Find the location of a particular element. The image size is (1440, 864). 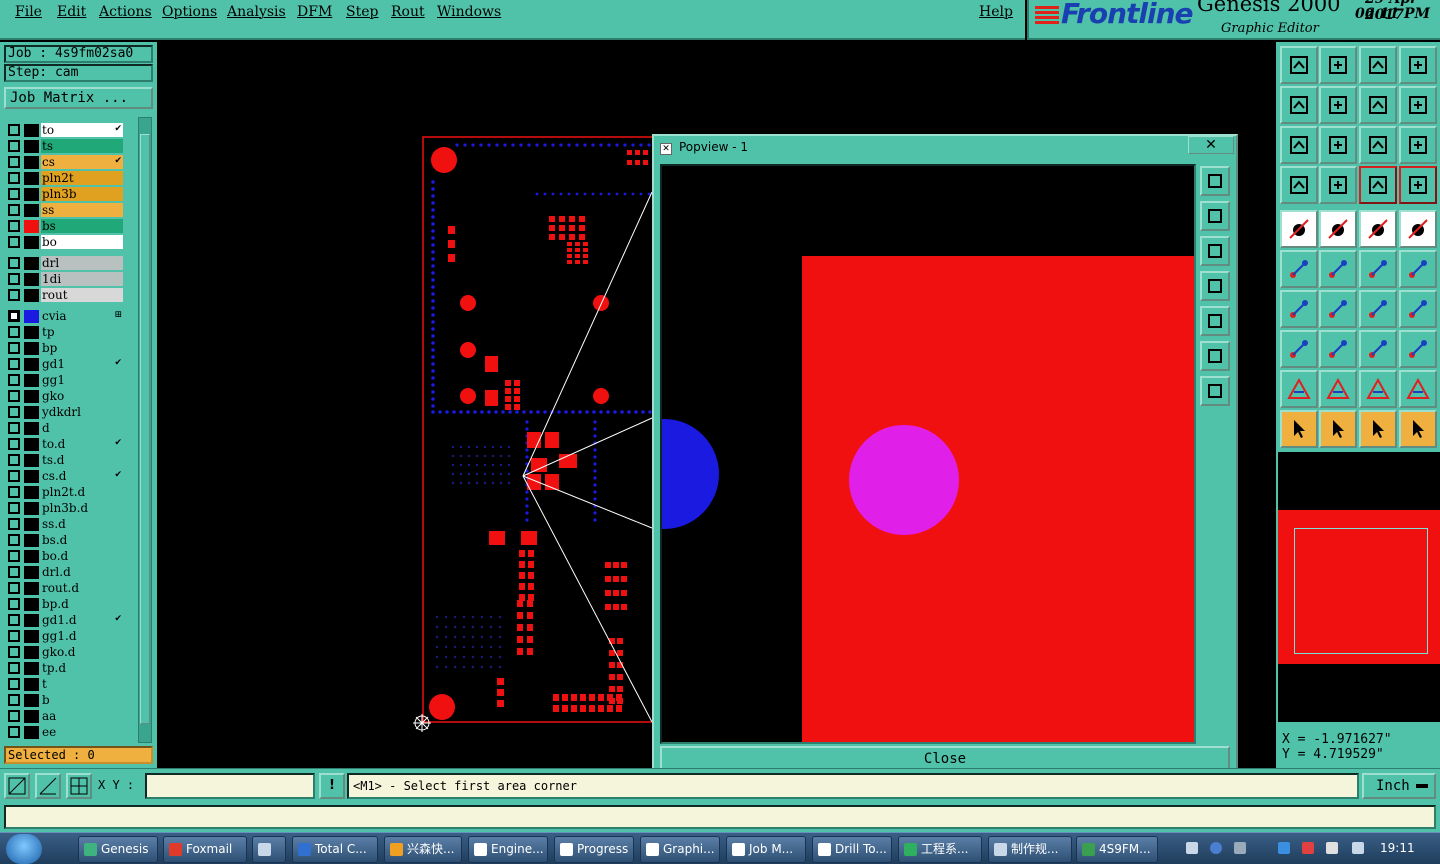

layer-row: ts is located at coordinates (64, 146).